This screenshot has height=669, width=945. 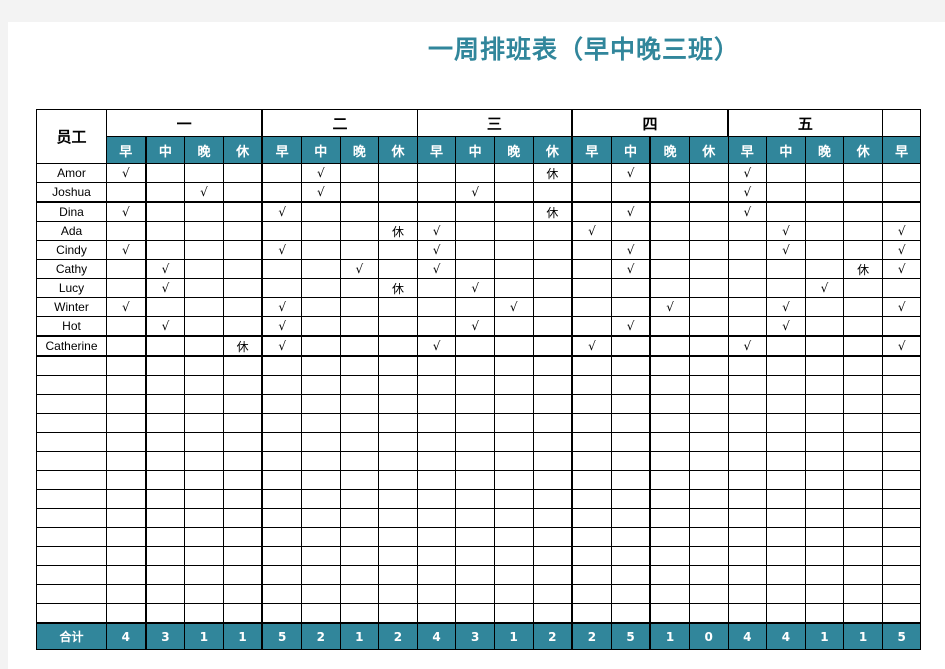 I want to click on schedule-cell: 休, so click(x=398, y=288).